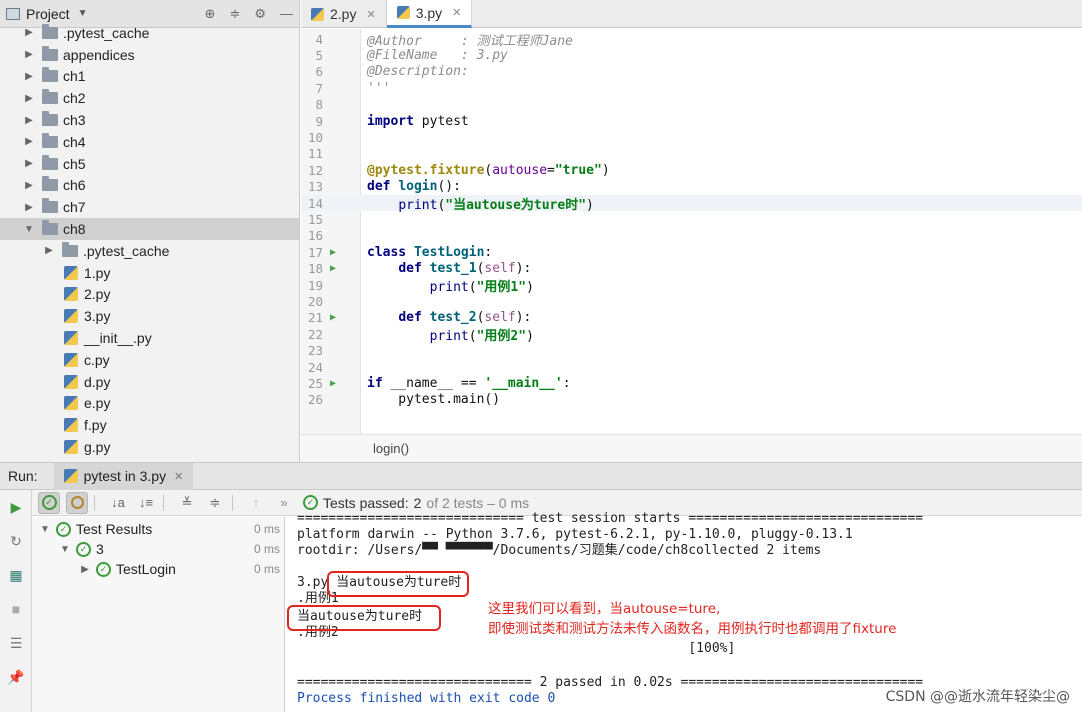 The height and width of the screenshot is (712, 1082). What do you see at coordinates (691, 204) in the screenshot?
I see `code-line: 14 print("当autouse为ture时")` at bounding box center [691, 204].